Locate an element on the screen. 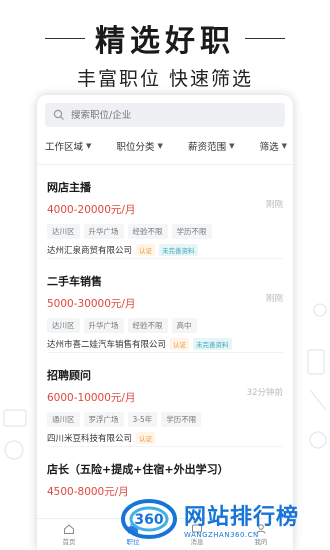 This screenshot has height=550, width=330. filter-salary-label: 薪资范围 is located at coordinates (207, 147).